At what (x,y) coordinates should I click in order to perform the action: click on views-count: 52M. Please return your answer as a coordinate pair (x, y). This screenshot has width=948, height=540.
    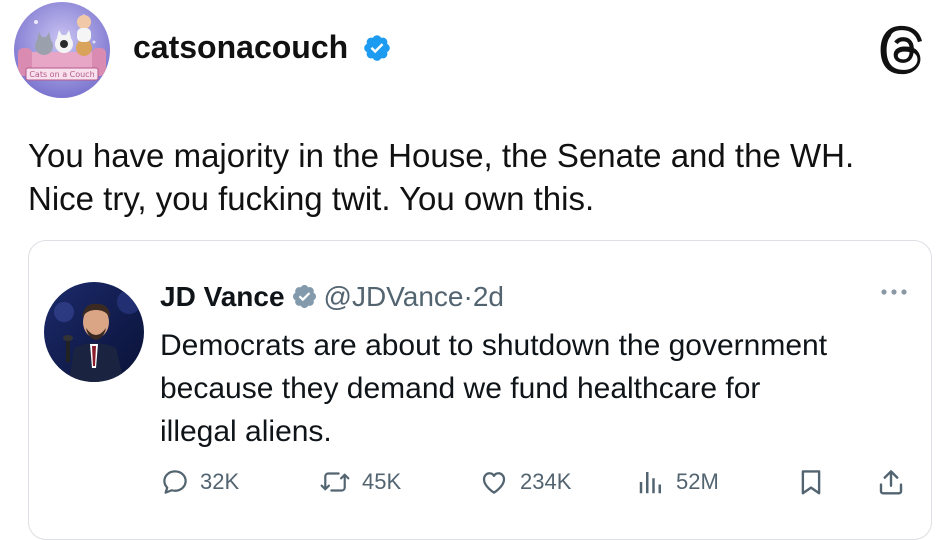
    Looking at the image, I should click on (697, 481).